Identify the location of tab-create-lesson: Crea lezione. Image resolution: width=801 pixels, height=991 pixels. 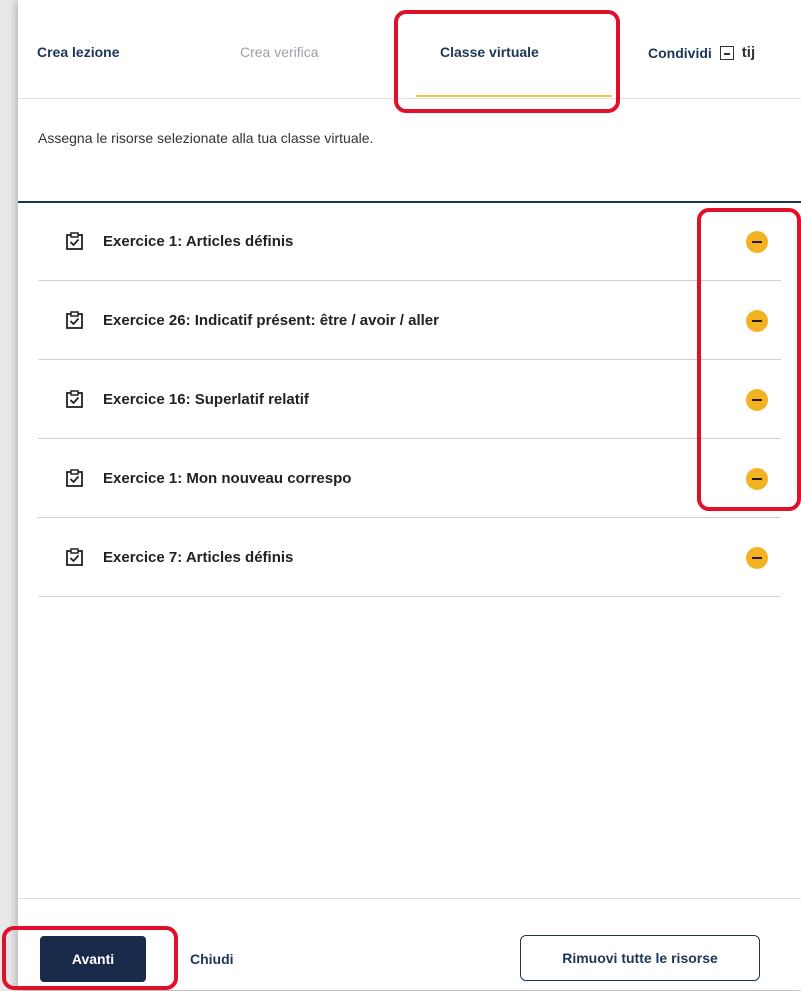
(78, 52).